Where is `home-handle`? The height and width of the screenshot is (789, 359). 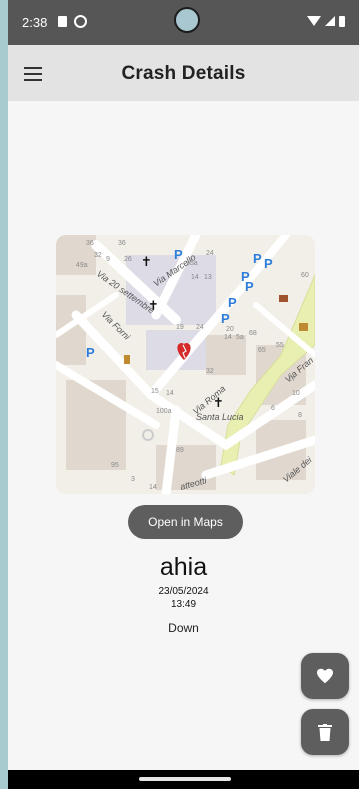
home-handle is located at coordinates (185, 779).